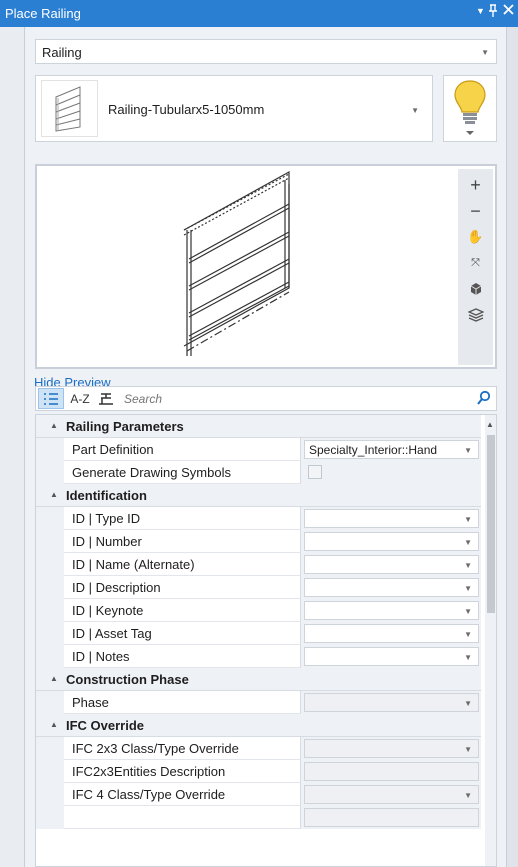 This screenshot has width=518, height=867. I want to click on panel-edge, so click(512, 447).